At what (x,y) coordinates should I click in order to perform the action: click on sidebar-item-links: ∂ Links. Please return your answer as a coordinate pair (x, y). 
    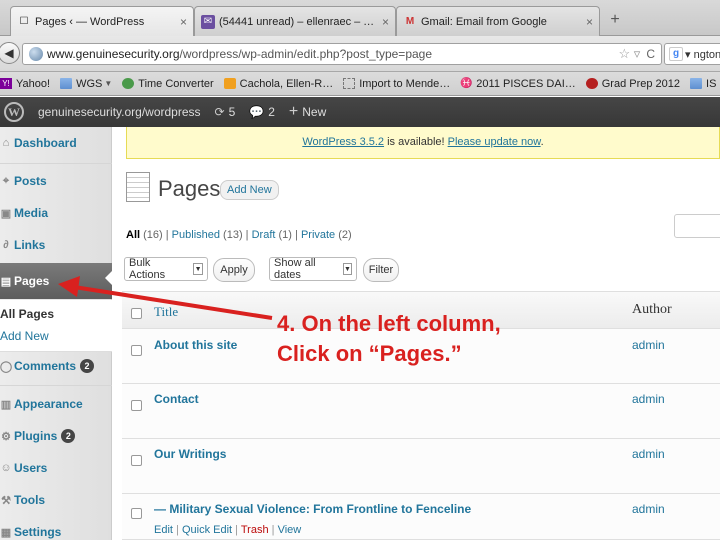
    Looking at the image, I should click on (56, 245).